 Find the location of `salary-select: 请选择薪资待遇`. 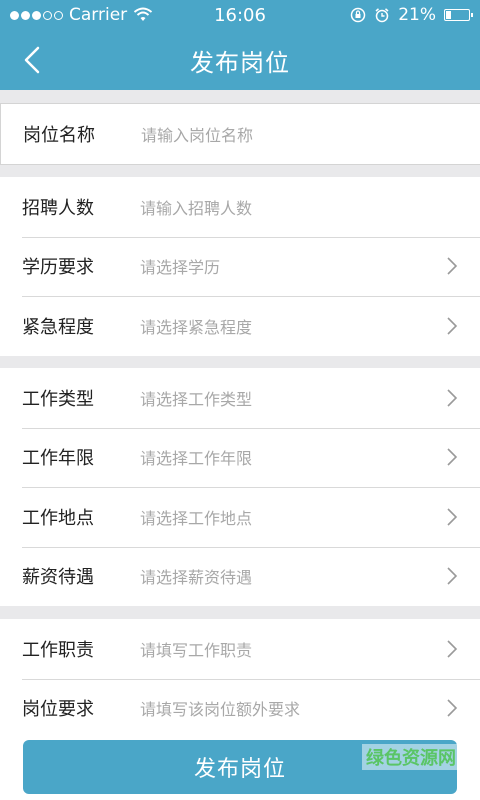

salary-select: 请选择薪资待遇 is located at coordinates (310, 576).